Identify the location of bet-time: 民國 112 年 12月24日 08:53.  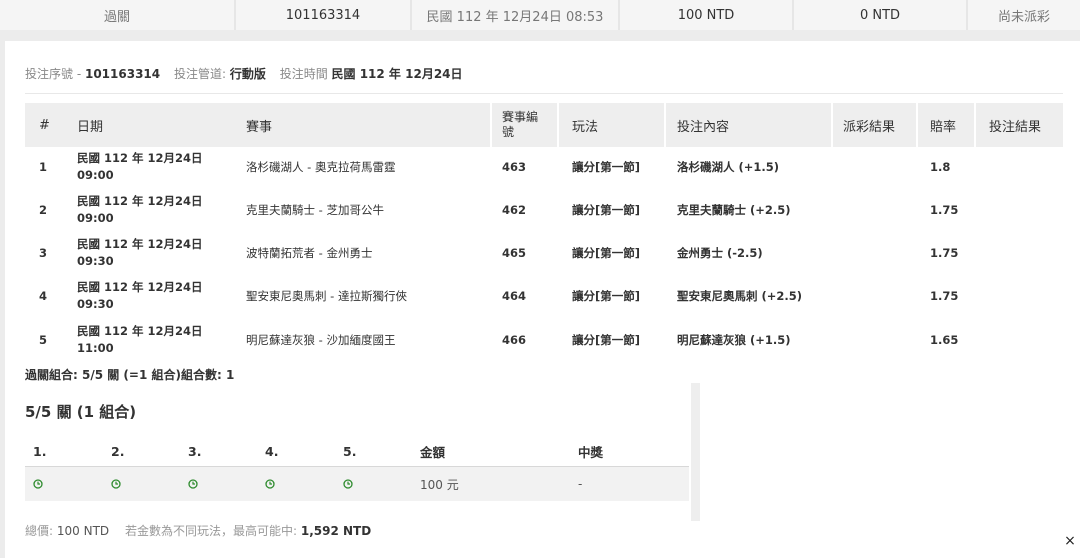
(516, 15).